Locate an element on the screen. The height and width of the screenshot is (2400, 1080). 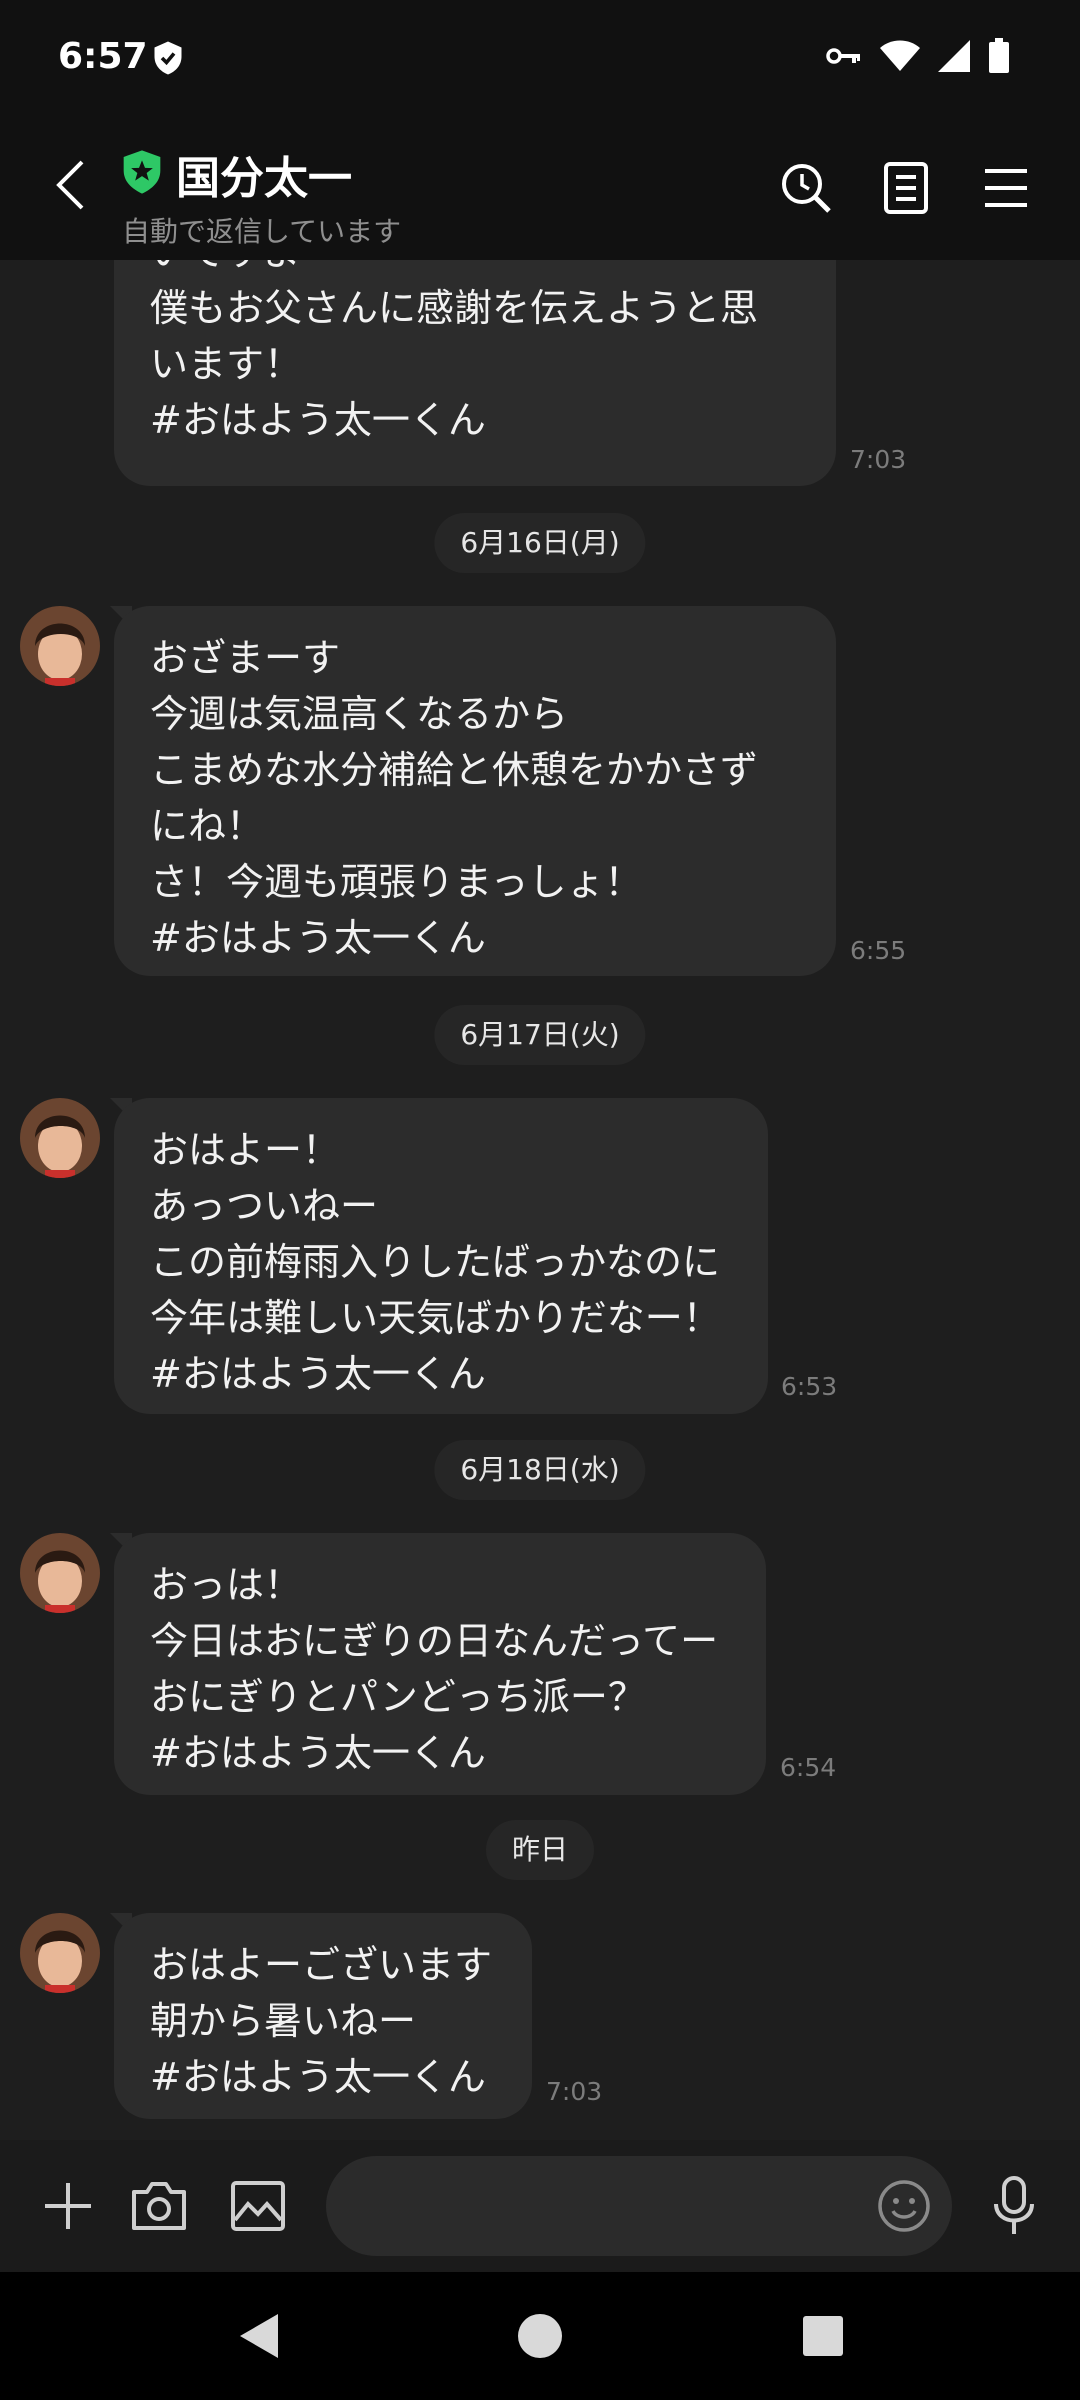
message-input is located at coordinates (639, 2206).